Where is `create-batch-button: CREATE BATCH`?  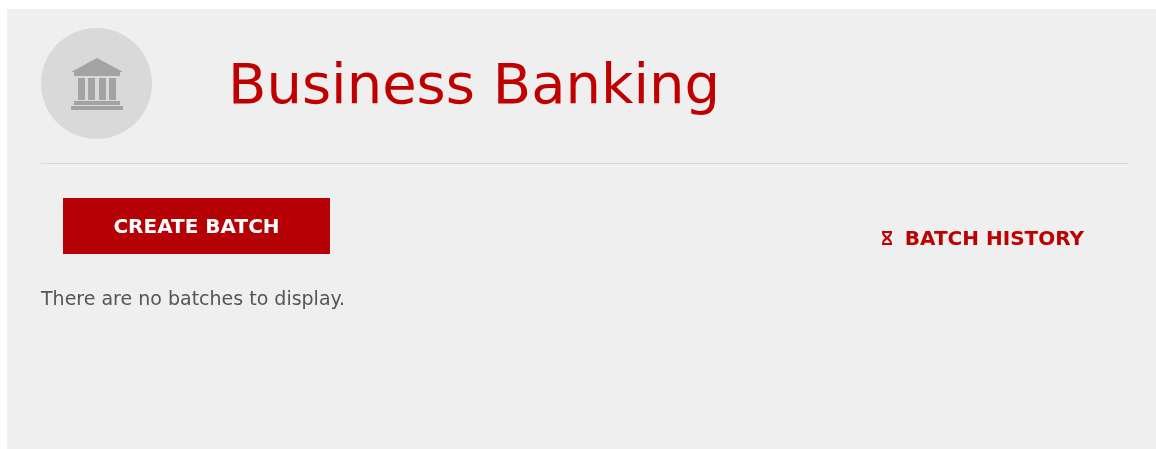
create-batch-button: CREATE BATCH is located at coordinates (196, 226).